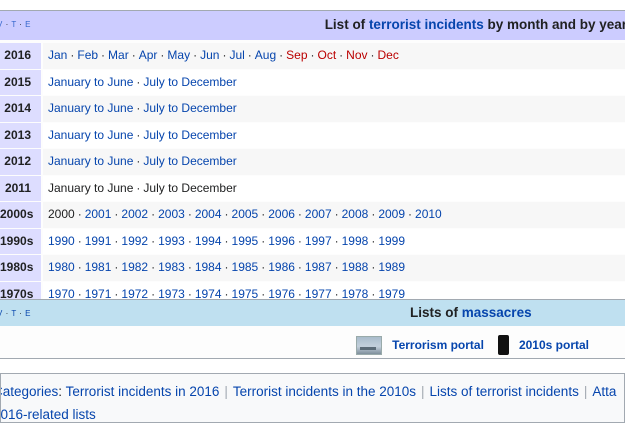 Image resolution: width=625 pixels, height=423 pixels. I want to click on vte-links: V · T · E, so click(15, 24).